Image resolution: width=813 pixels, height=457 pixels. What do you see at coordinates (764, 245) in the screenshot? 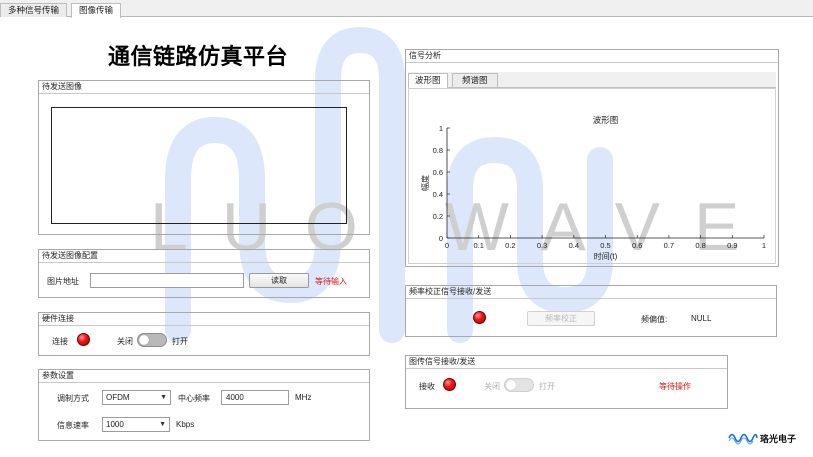
I see `x-tick-label: 1` at bounding box center [764, 245].